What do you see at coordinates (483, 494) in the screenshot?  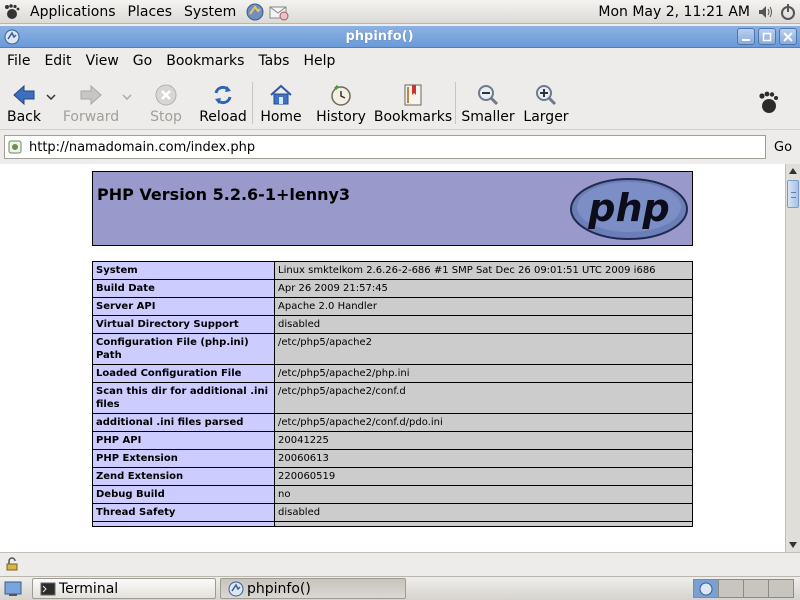 I see `row-value: no` at bounding box center [483, 494].